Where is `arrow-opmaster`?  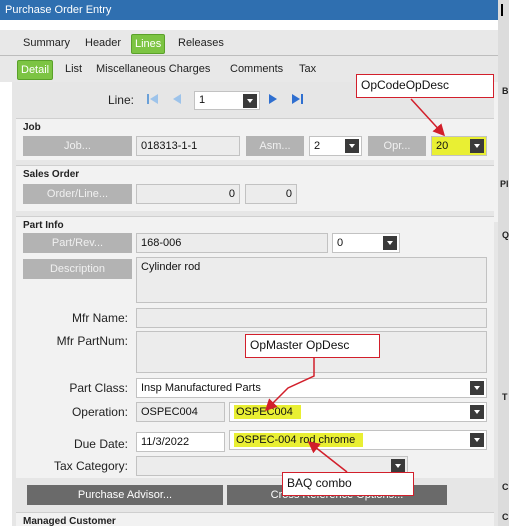
arrow-opmaster is located at coordinates (289, 385).